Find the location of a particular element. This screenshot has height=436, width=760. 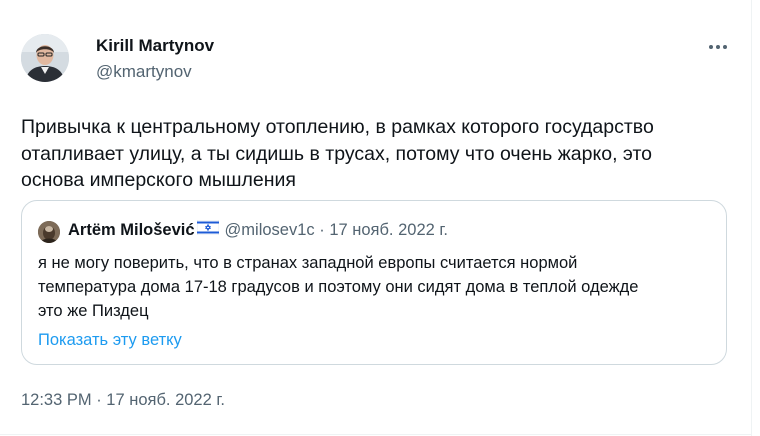

quote-handle-date: @milosev1c · 17 нояб. 2022 г. is located at coordinates (336, 229).